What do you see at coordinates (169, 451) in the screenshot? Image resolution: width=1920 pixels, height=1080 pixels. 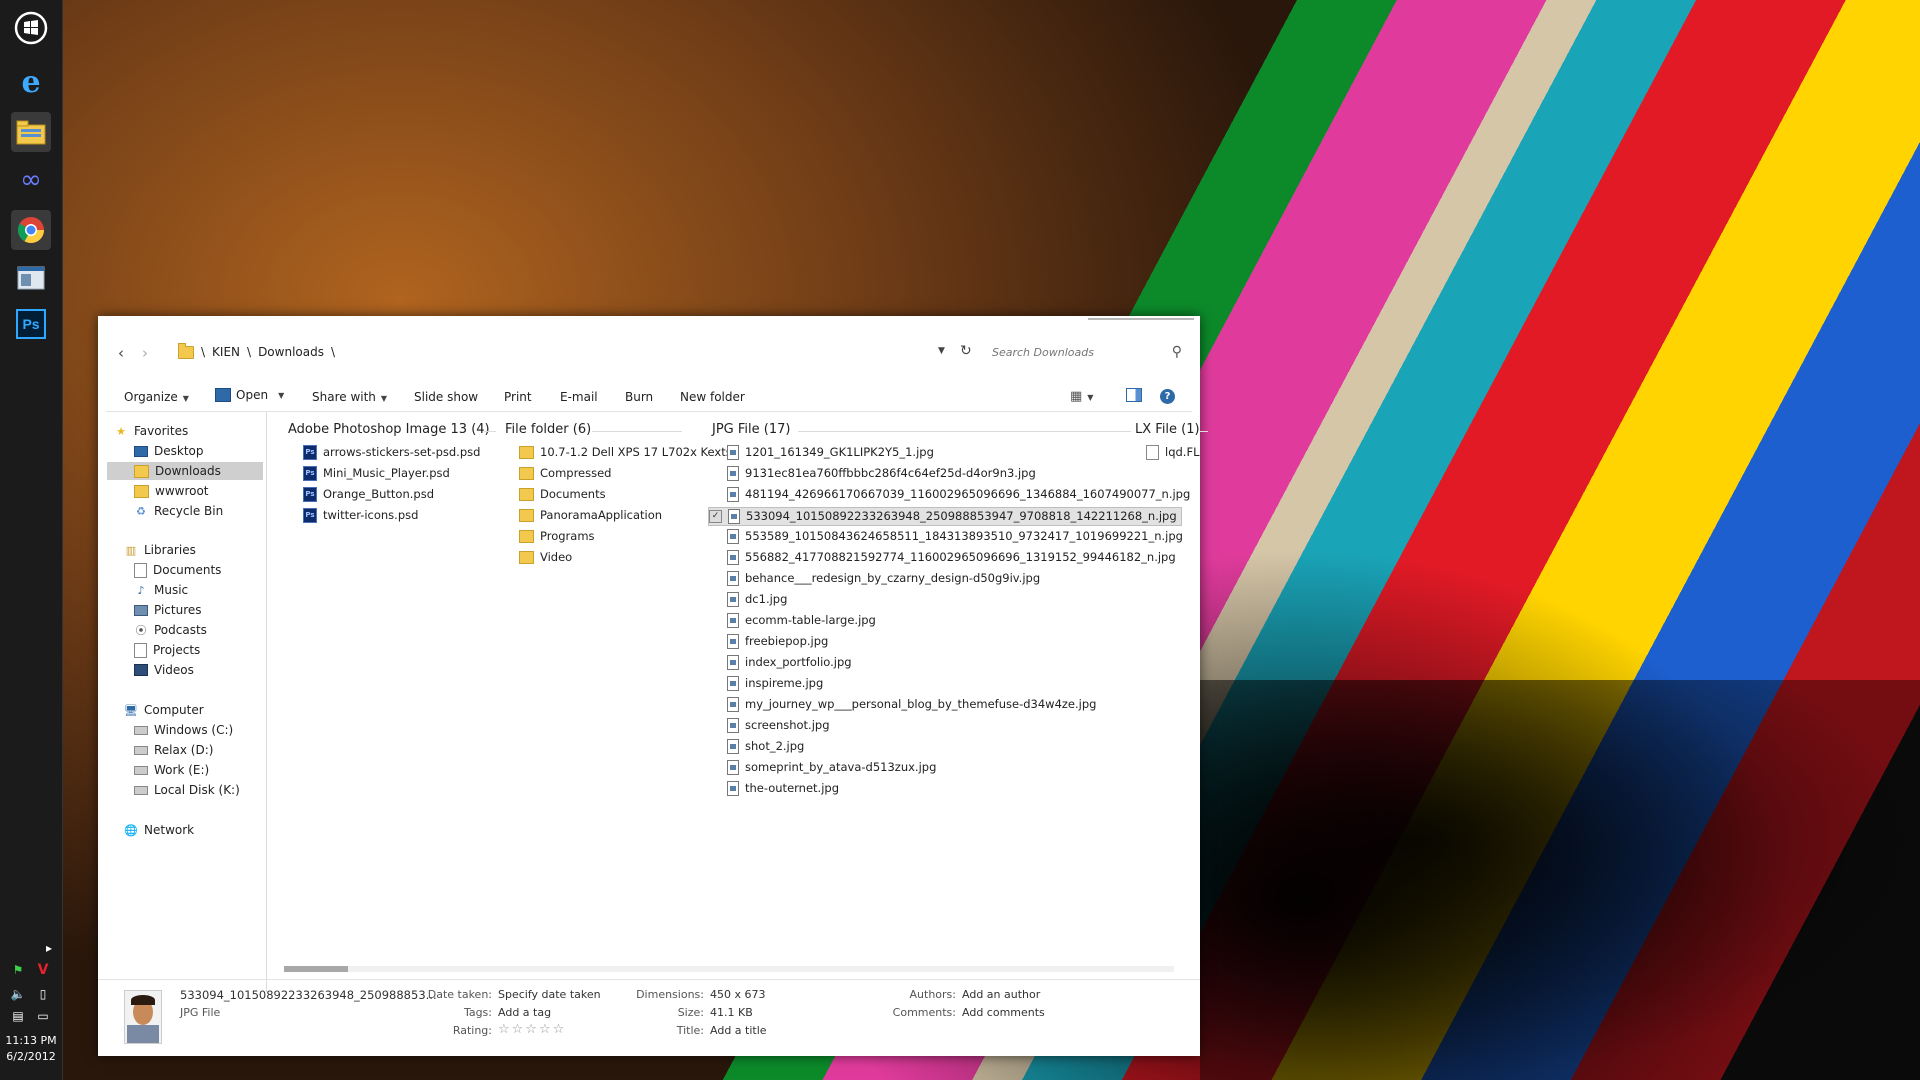 I see `nav-desktop: Desktop` at bounding box center [169, 451].